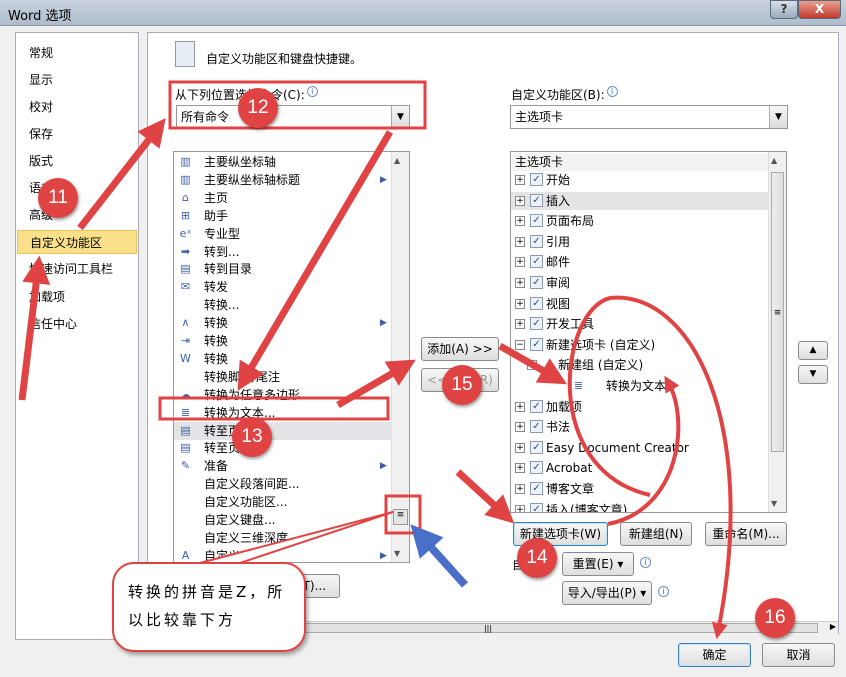 The image size is (846, 677). I want to click on add-button: 添加(A) >>, so click(460, 349).